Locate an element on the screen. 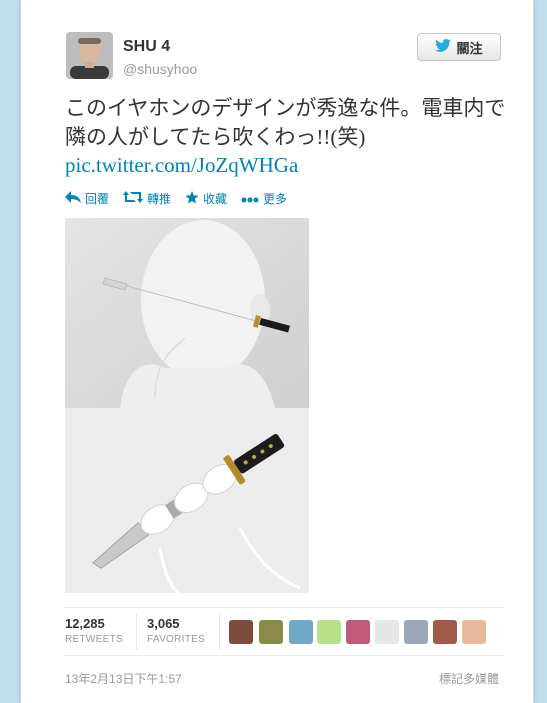 The height and width of the screenshot is (703, 547). favorite-star-icon is located at coordinates (192, 198).